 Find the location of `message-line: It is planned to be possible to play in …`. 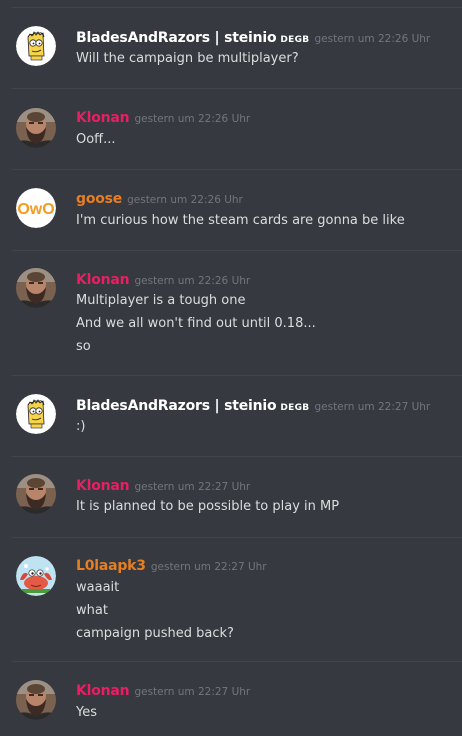

message-line: It is planned to be possible to play in … is located at coordinates (208, 506).